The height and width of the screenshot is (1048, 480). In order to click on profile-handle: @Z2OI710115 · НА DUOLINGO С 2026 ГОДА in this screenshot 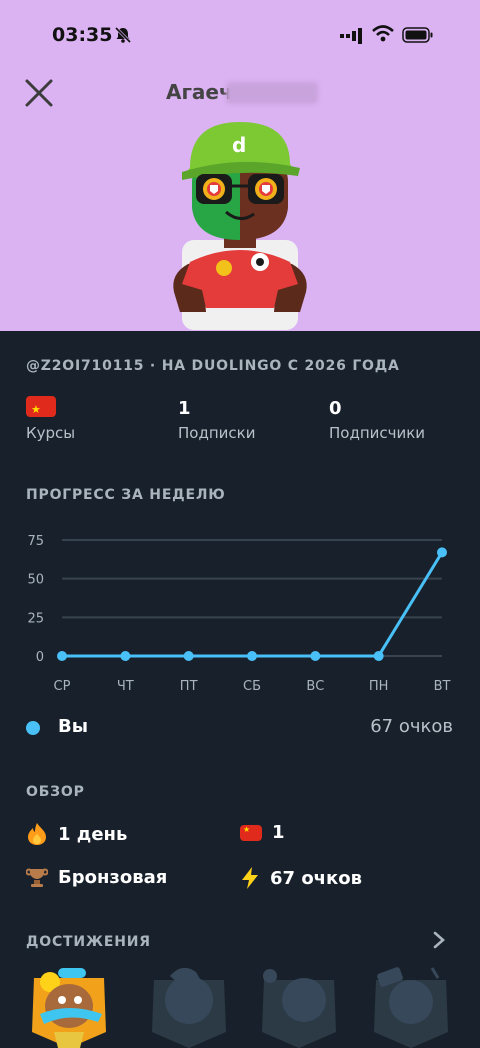, I will do `click(213, 366)`.